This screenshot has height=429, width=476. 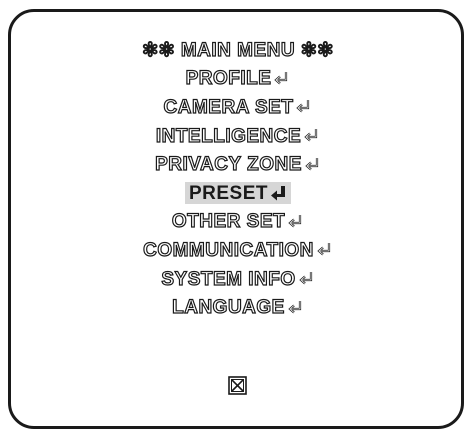 I want to click on menu-item-system-info: SYSTEM INFO, so click(x=238, y=279).